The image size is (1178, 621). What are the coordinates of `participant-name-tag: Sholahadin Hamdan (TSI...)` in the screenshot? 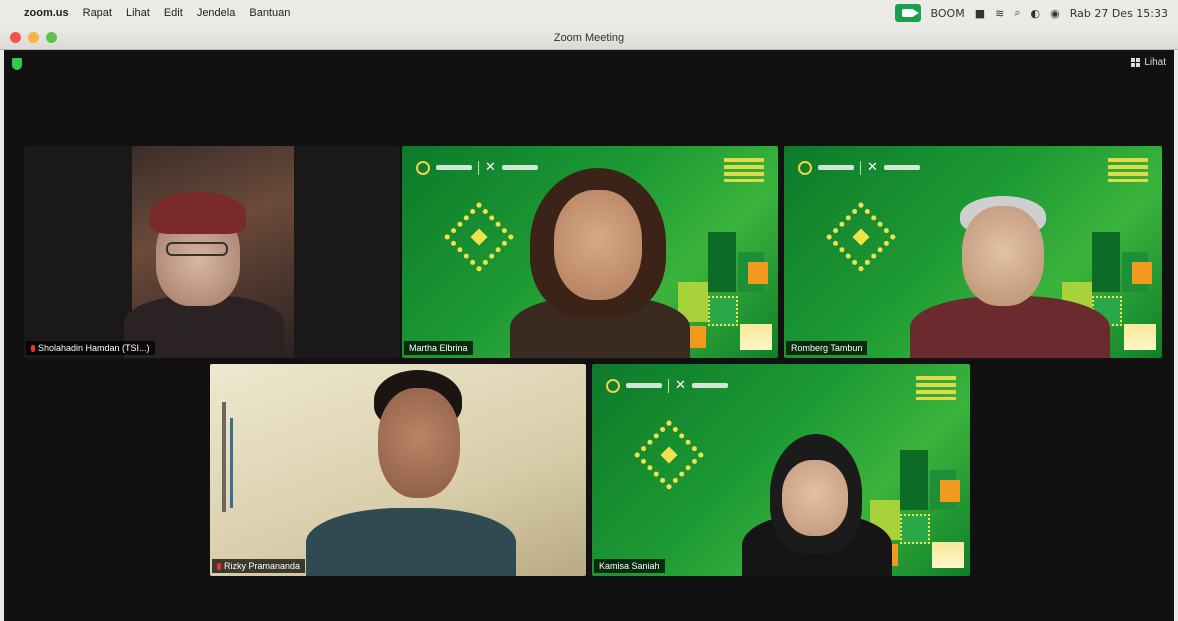 It's located at (90, 348).